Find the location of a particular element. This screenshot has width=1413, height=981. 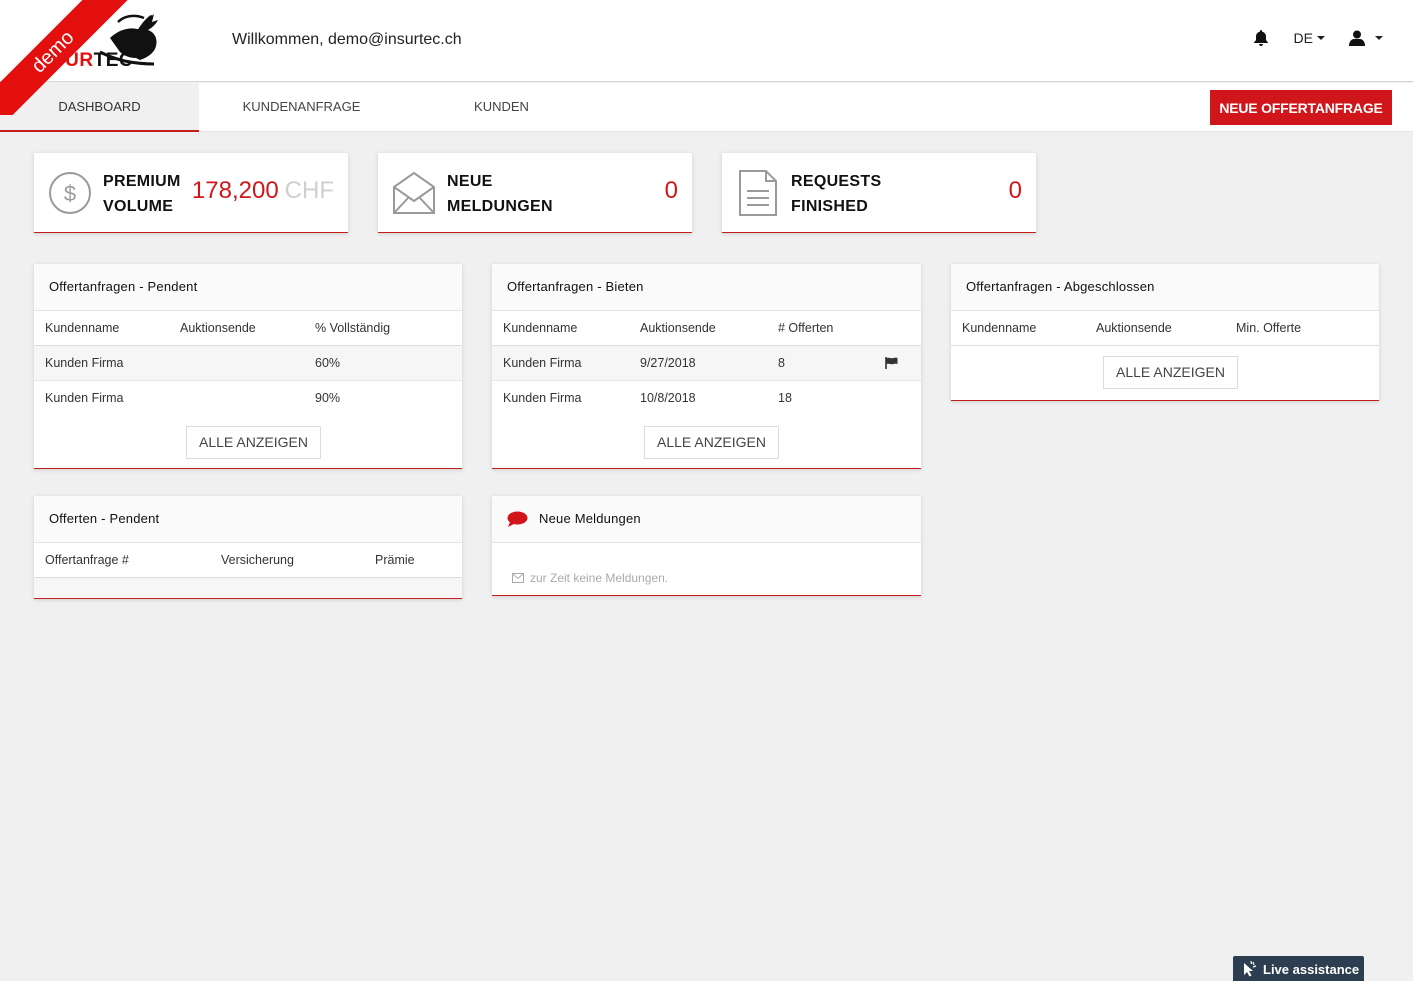

stat-neue-meldungen: NEUE MELDUNGEN 0 is located at coordinates (535, 193).